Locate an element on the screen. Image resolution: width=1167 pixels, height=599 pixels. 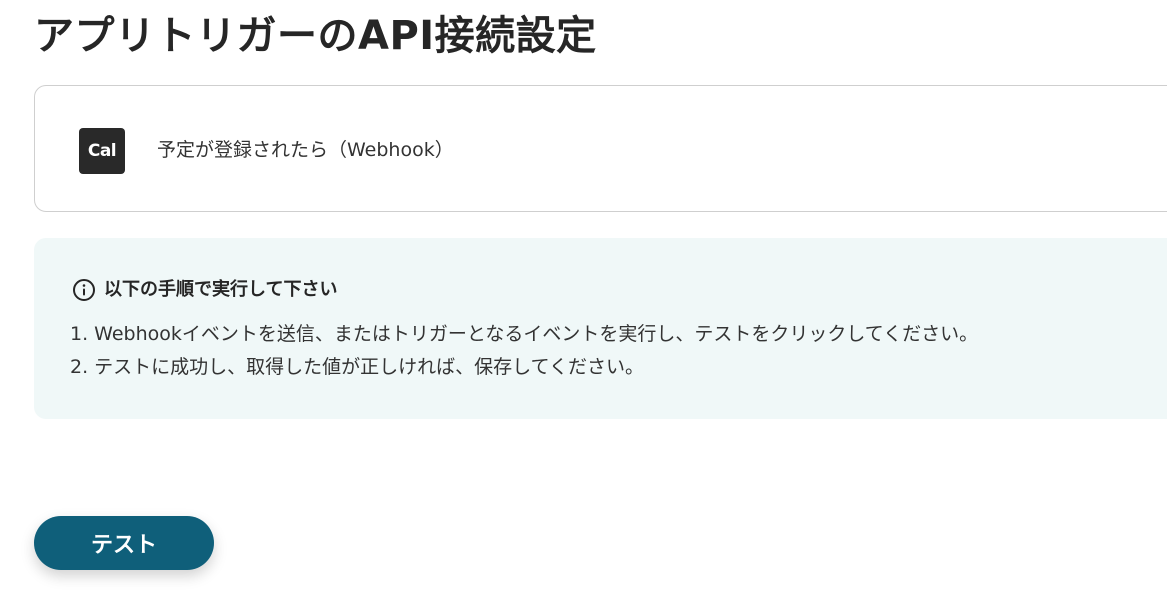
instruction-step: 2. テストに成功し、取得した値が正しければ、保存してください。 is located at coordinates (357, 367).